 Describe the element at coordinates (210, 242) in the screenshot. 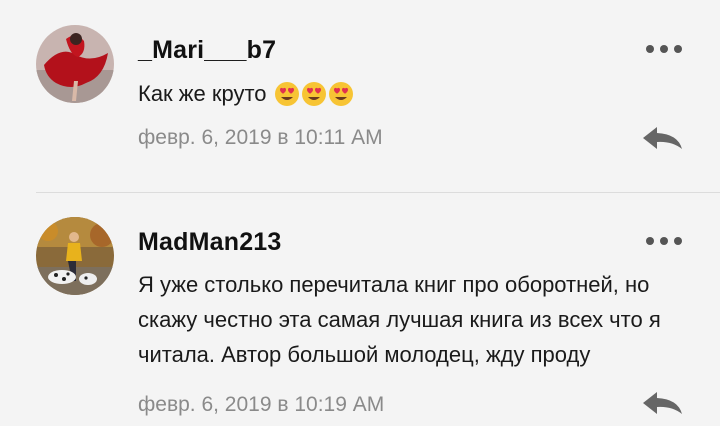

I see `username: MadMan213` at that location.